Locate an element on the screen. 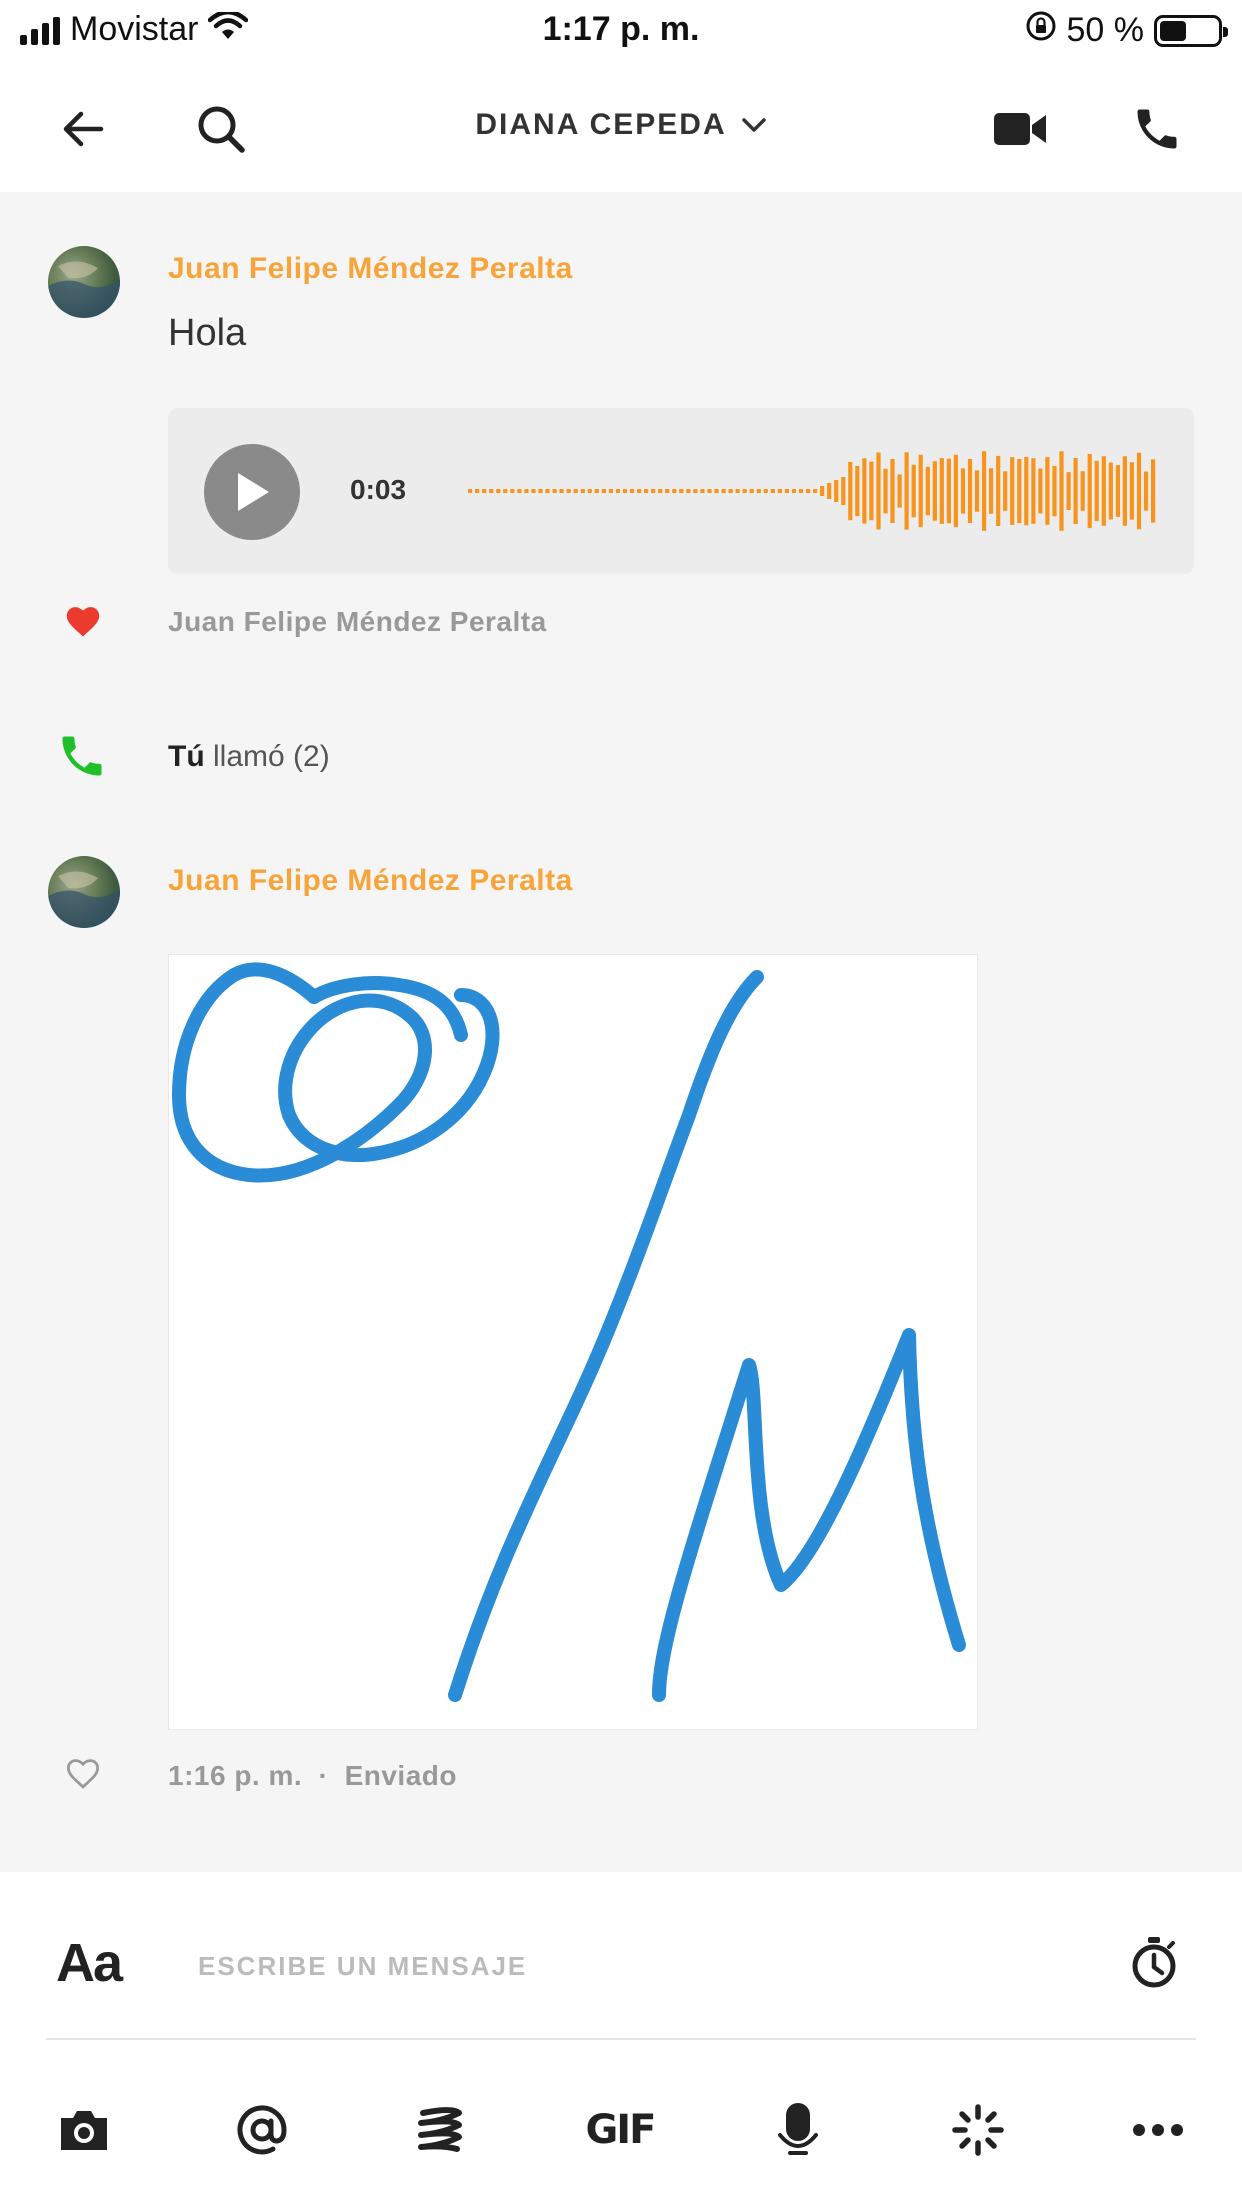  status-right: 50 % is located at coordinates (1126, 30).